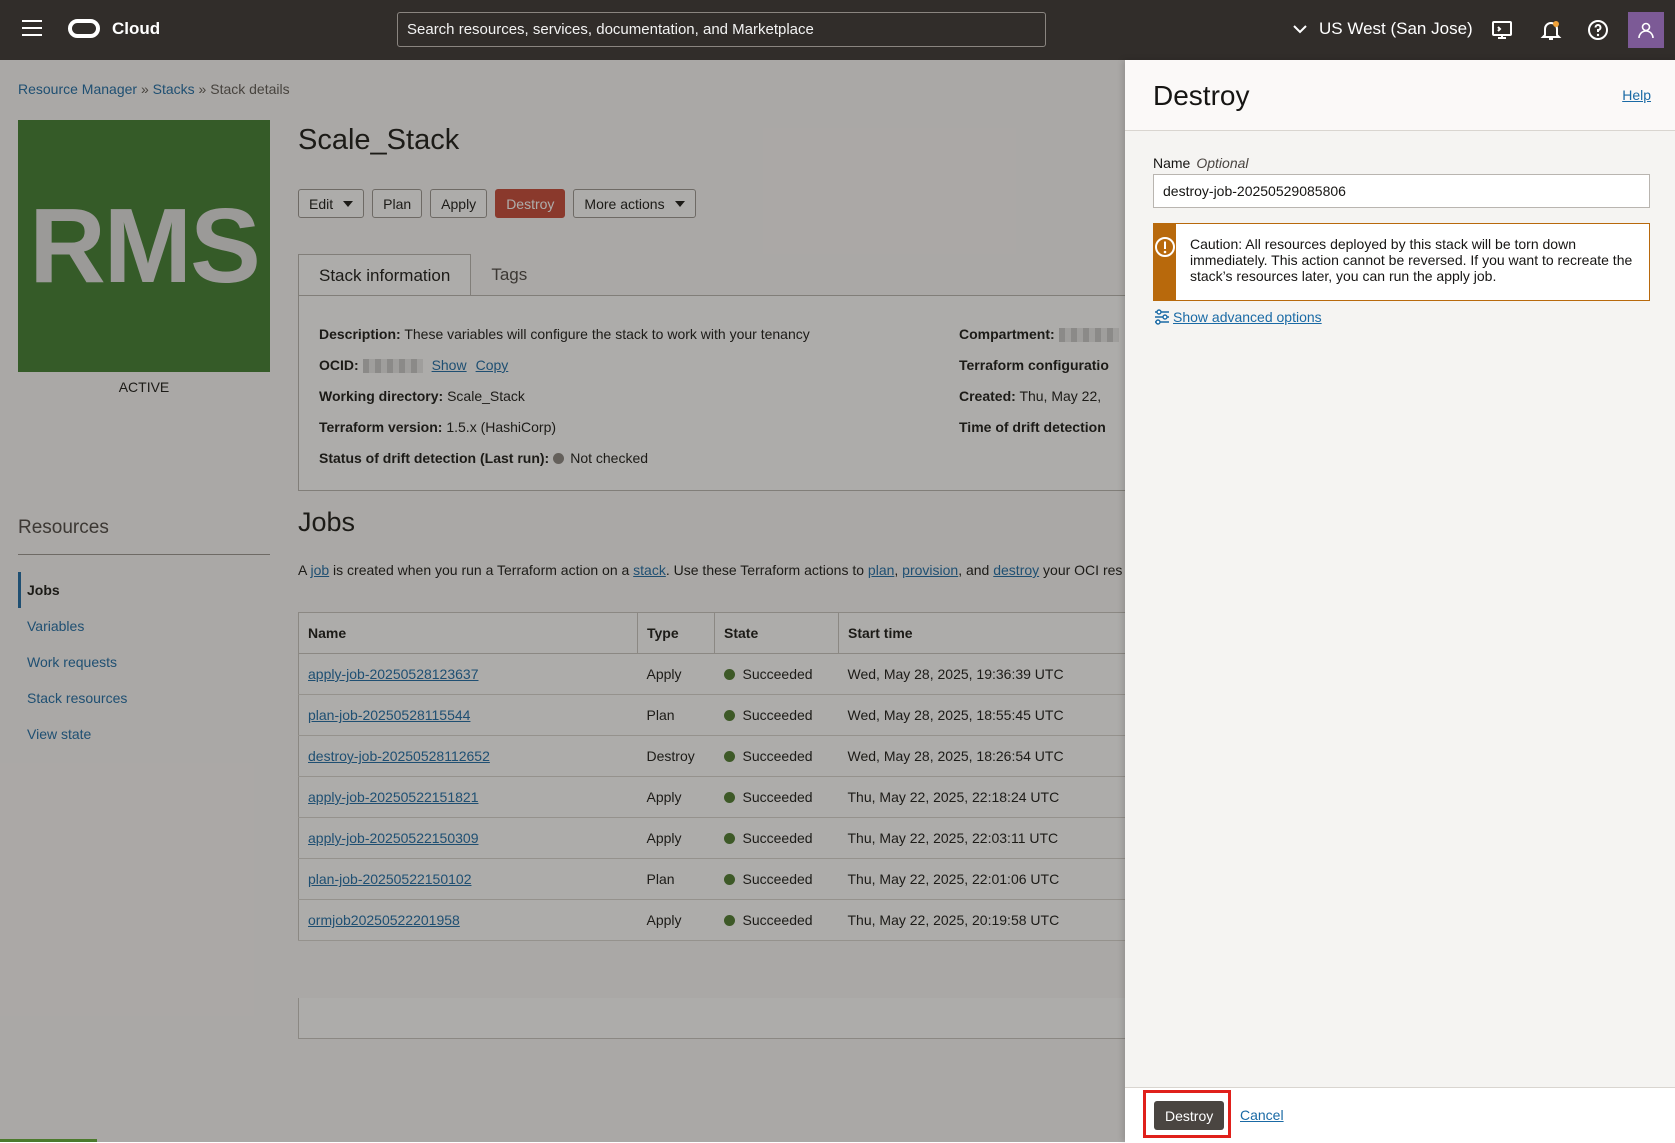  I want to click on column-header-start-time: Start time, so click(981, 633).